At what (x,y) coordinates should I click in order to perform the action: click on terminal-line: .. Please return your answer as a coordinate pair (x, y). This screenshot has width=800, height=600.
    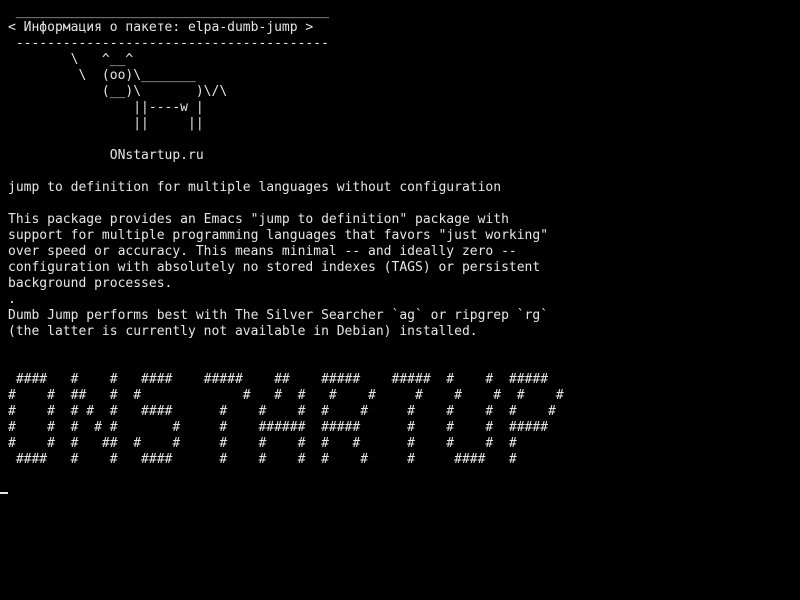
    Looking at the image, I should click on (12, 299).